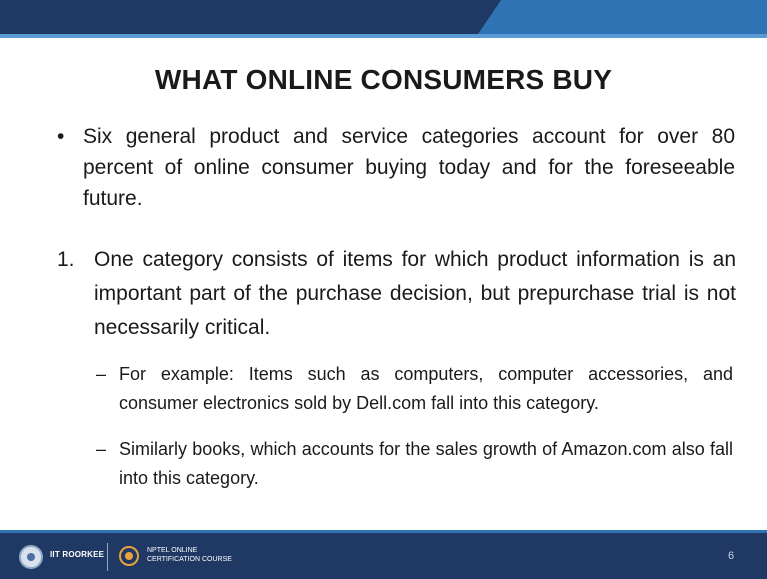  Describe the element at coordinates (31, 557) in the screenshot. I see `iit-roorkee-logo-icon` at that location.